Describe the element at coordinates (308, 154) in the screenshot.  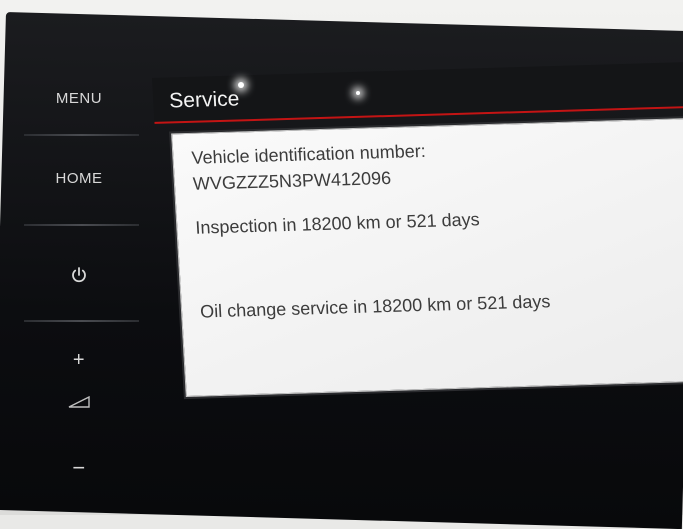
I see `vin-label: Vehicle identification number:` at that location.